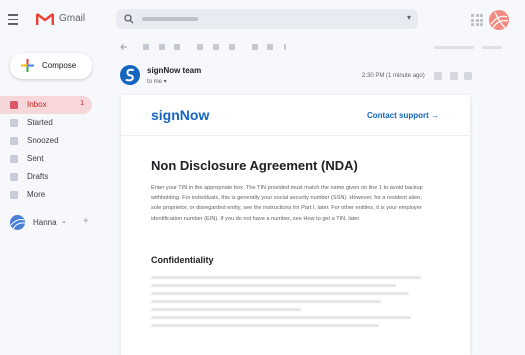  Describe the element at coordinates (232, 47) in the screenshot. I see `add-task-icon` at that location.